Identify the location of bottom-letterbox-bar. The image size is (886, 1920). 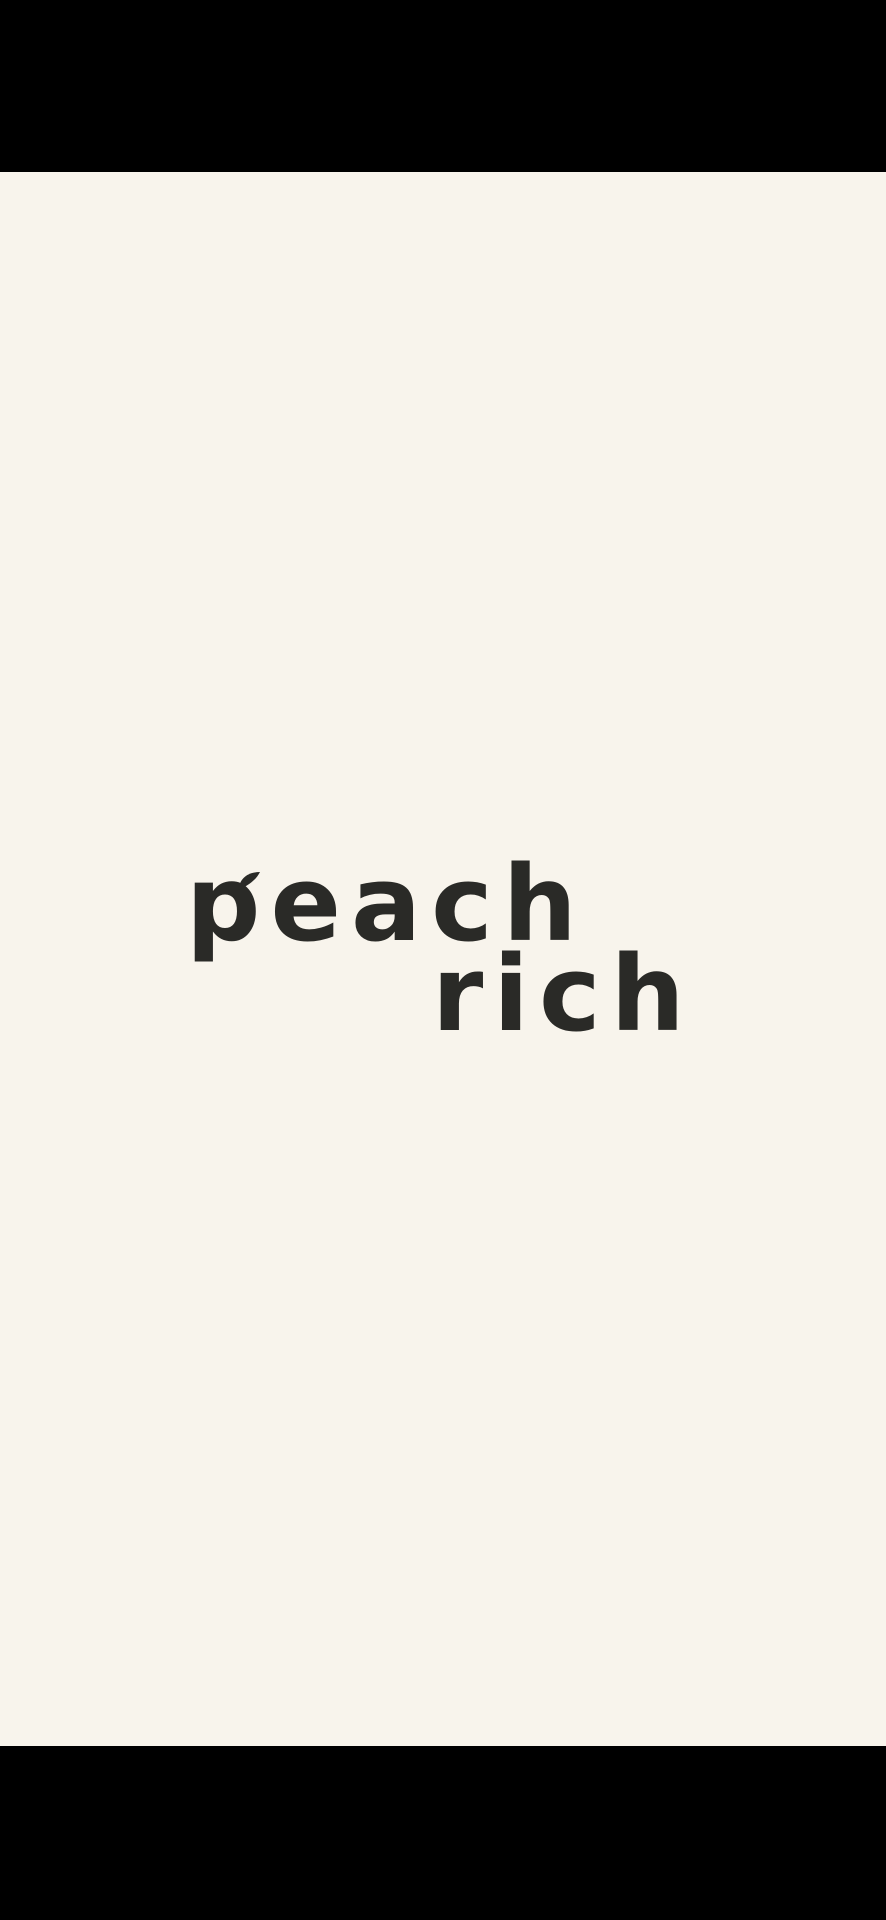
(443, 1833).